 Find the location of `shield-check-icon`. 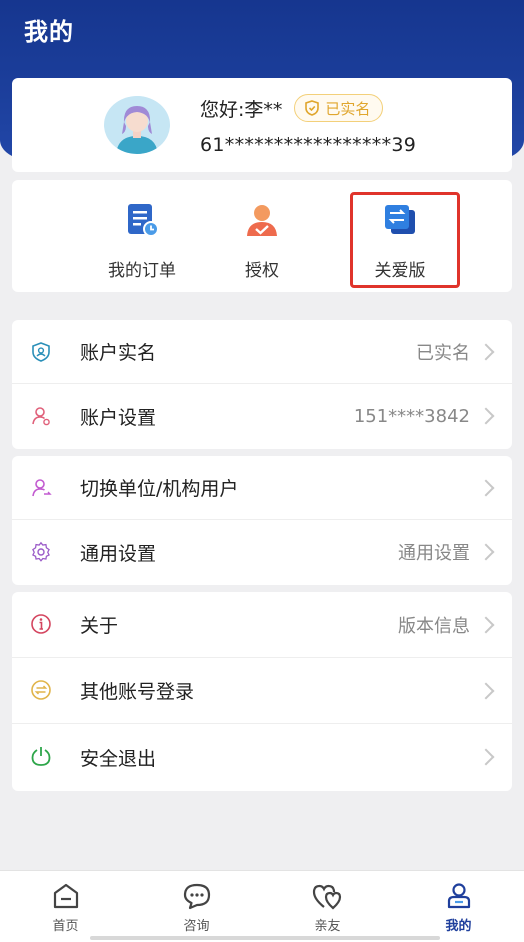

shield-check-icon is located at coordinates (312, 108).